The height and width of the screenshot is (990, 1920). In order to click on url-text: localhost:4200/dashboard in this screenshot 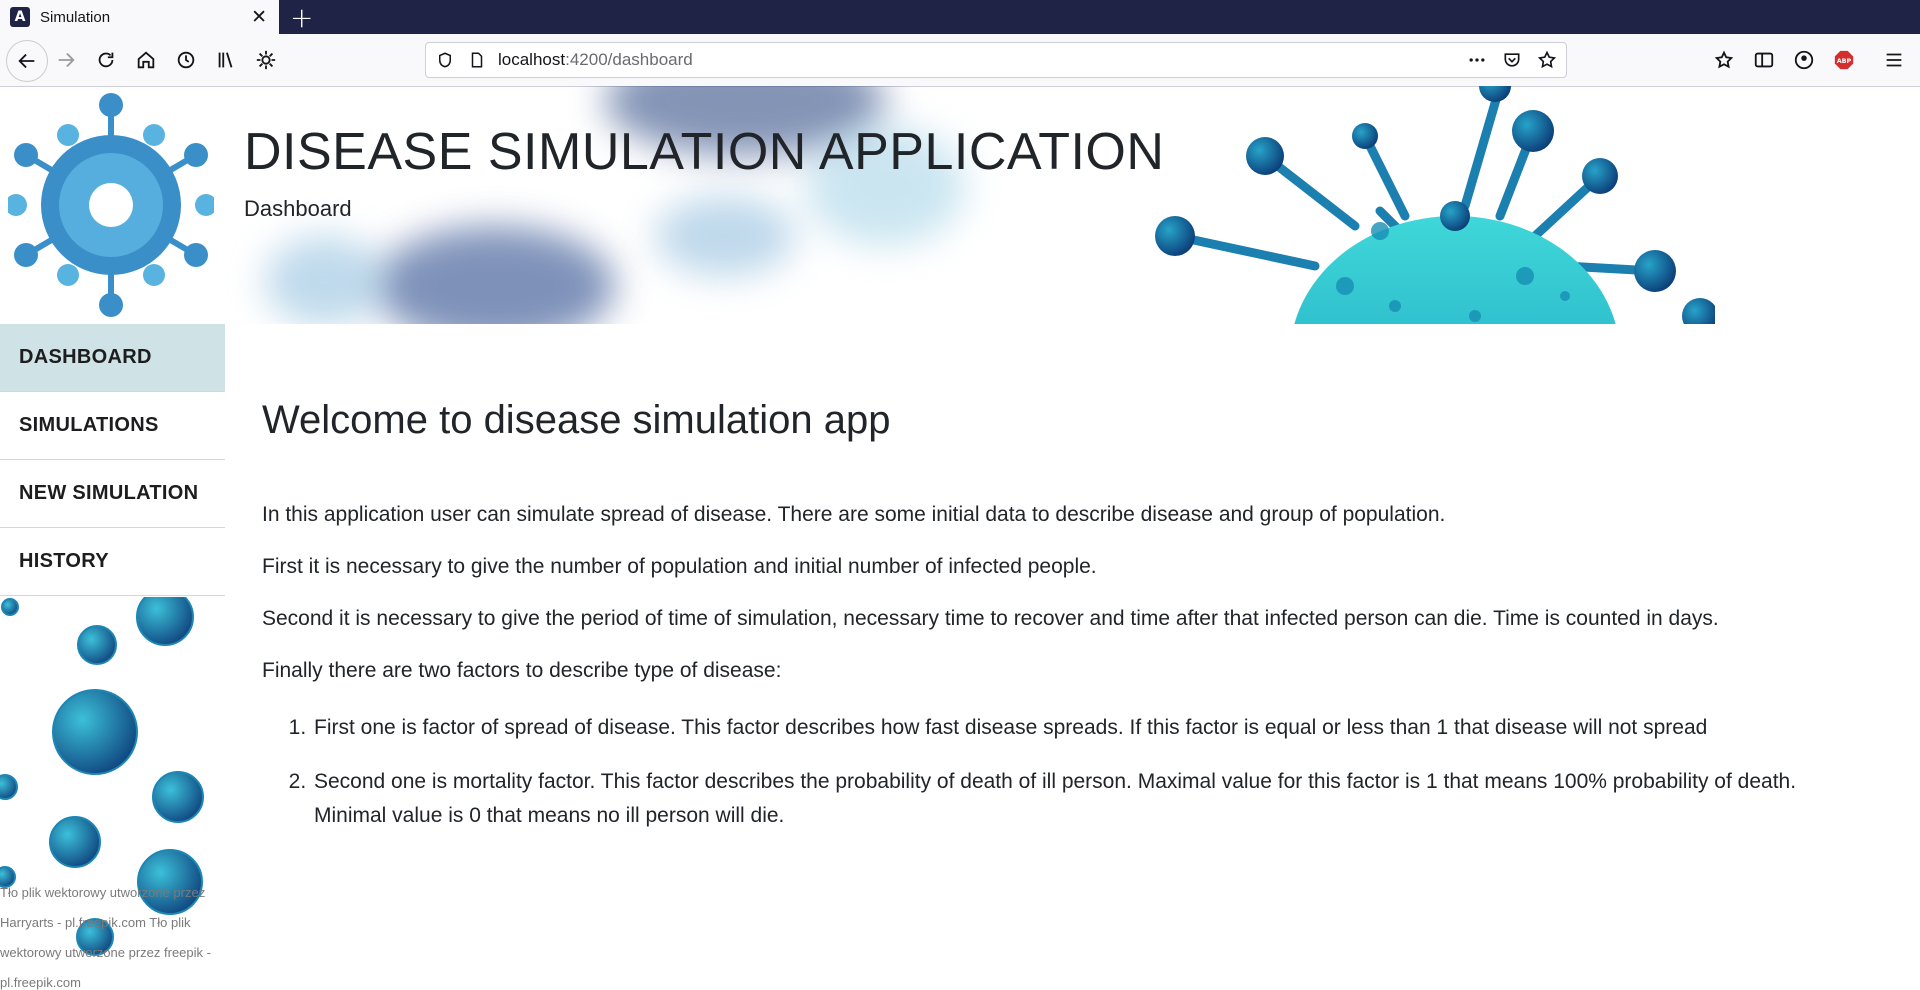, I will do `click(595, 60)`.